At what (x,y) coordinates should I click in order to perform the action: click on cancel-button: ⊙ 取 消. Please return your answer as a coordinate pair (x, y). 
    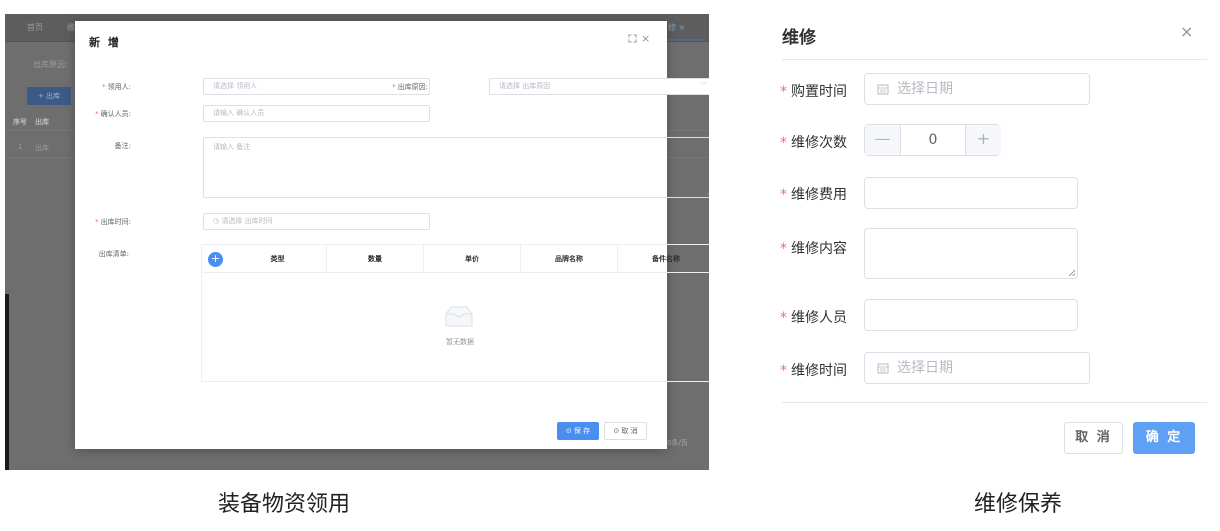
    Looking at the image, I should click on (625, 431).